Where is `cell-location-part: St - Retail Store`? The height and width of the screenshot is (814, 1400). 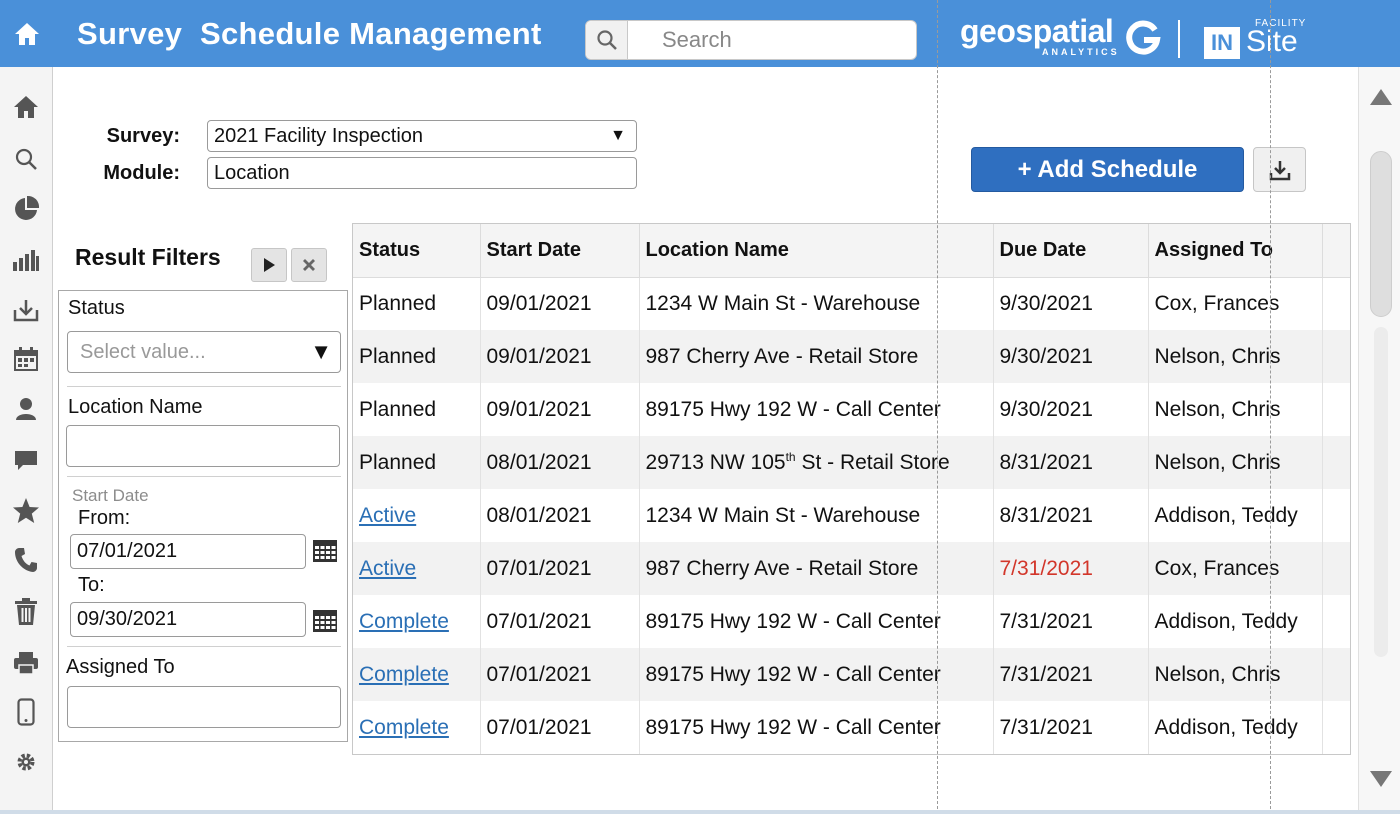
cell-location-part: St - Retail Store is located at coordinates (872, 462).